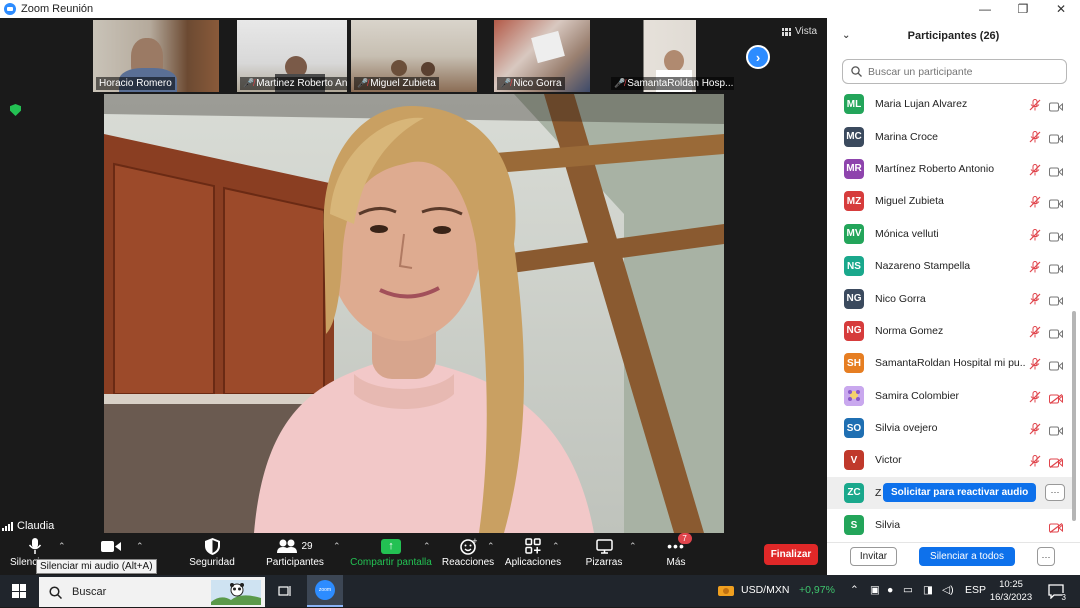 The height and width of the screenshot is (608, 1080). What do you see at coordinates (949, 525) in the screenshot?
I see `participant-row: S Silvia` at bounding box center [949, 525].